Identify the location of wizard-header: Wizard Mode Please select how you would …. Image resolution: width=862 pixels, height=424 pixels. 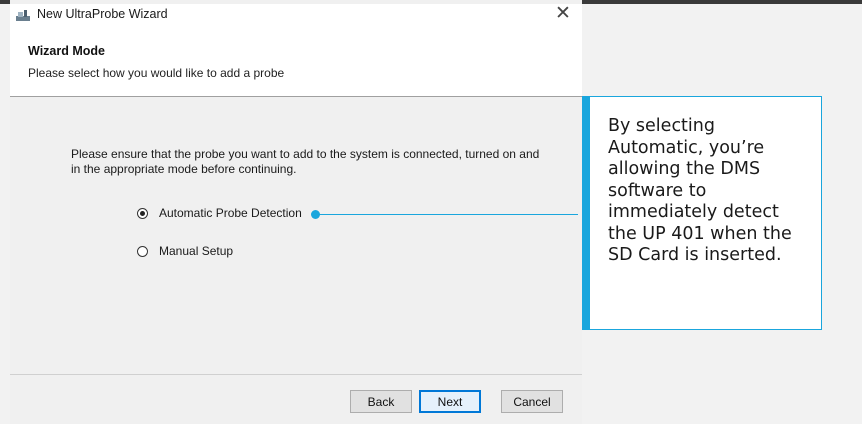
(296, 61).